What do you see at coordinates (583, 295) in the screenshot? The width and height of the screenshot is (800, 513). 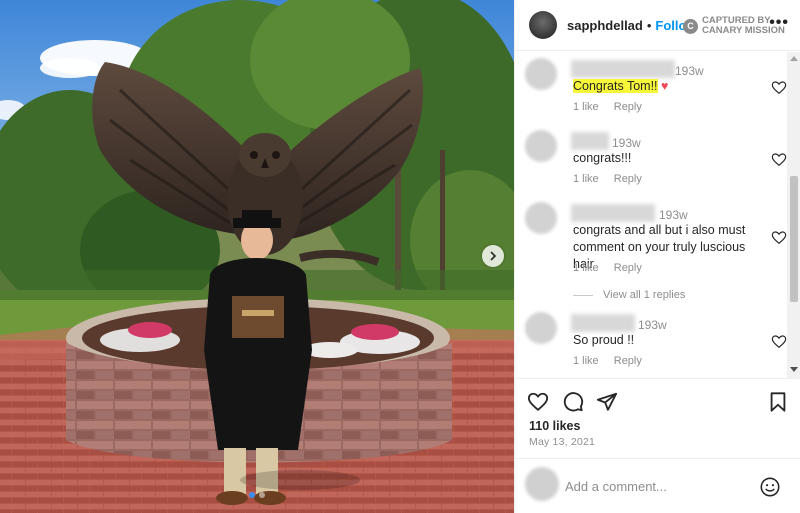 I see `reply-line-divider` at bounding box center [583, 295].